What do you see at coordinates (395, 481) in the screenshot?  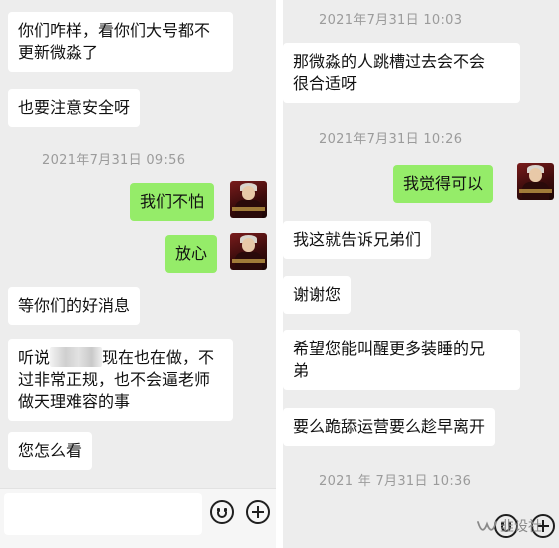 I see `timestamp: 2021 年 7月31日 10:36` at bounding box center [395, 481].